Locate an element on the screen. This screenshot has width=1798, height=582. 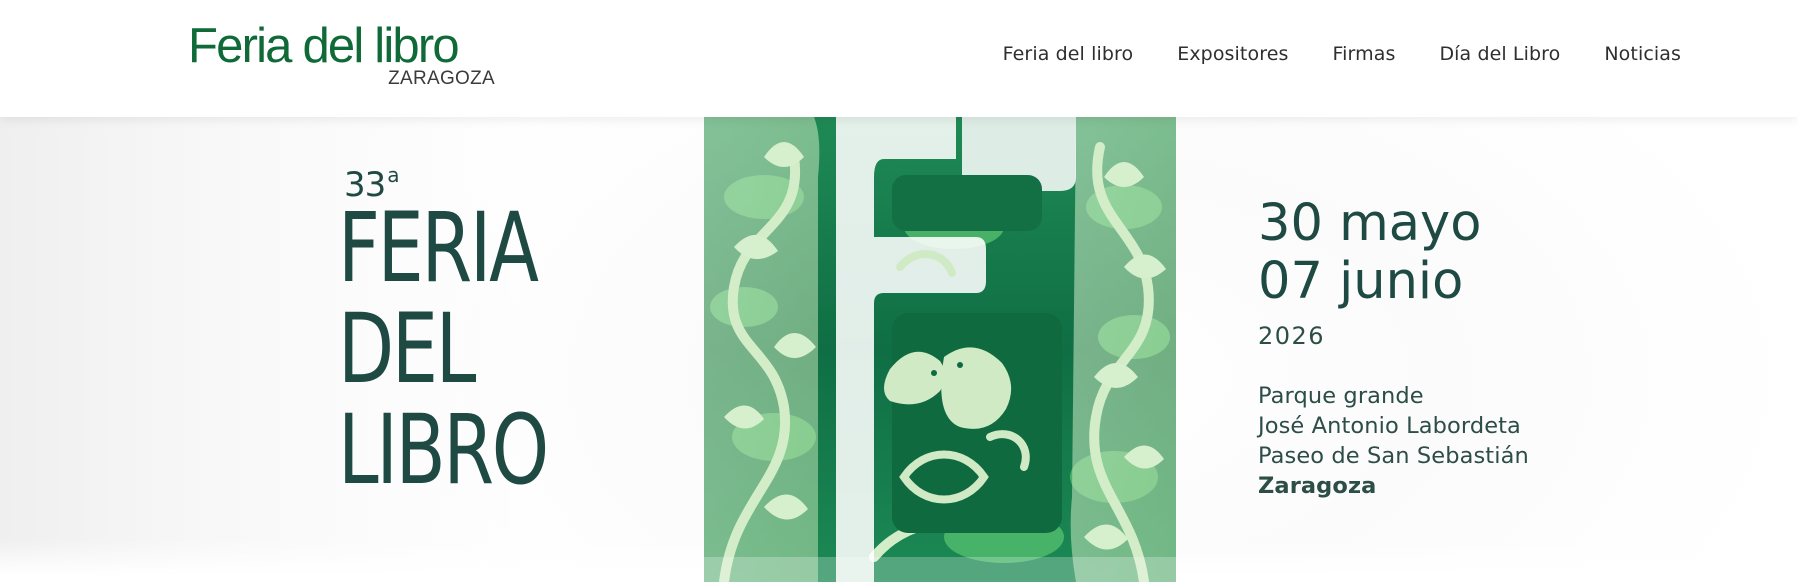
site-logo: Feria del libro ZARAGOZA is located at coordinates (343, 55).